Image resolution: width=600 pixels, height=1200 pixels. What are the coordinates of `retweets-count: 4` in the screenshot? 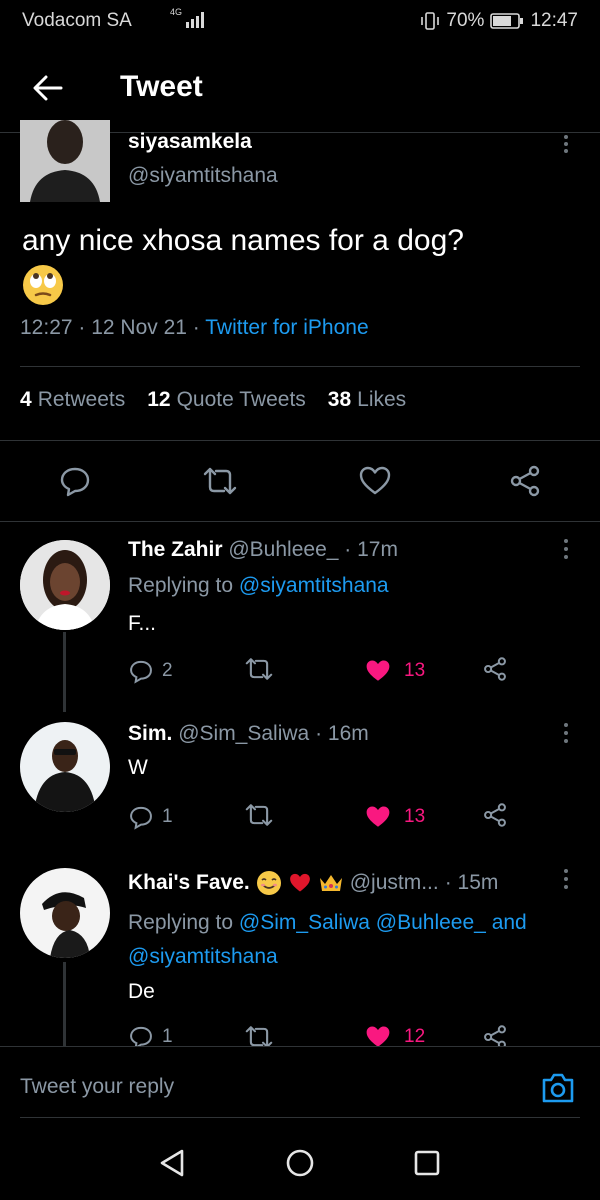 It's located at (26, 399).